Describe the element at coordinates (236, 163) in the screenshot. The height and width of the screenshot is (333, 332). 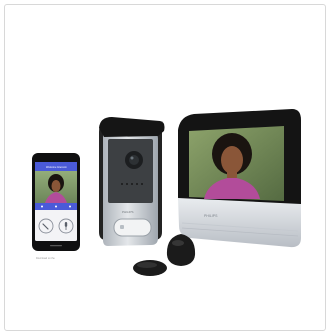
I see `monitor-screen` at that location.